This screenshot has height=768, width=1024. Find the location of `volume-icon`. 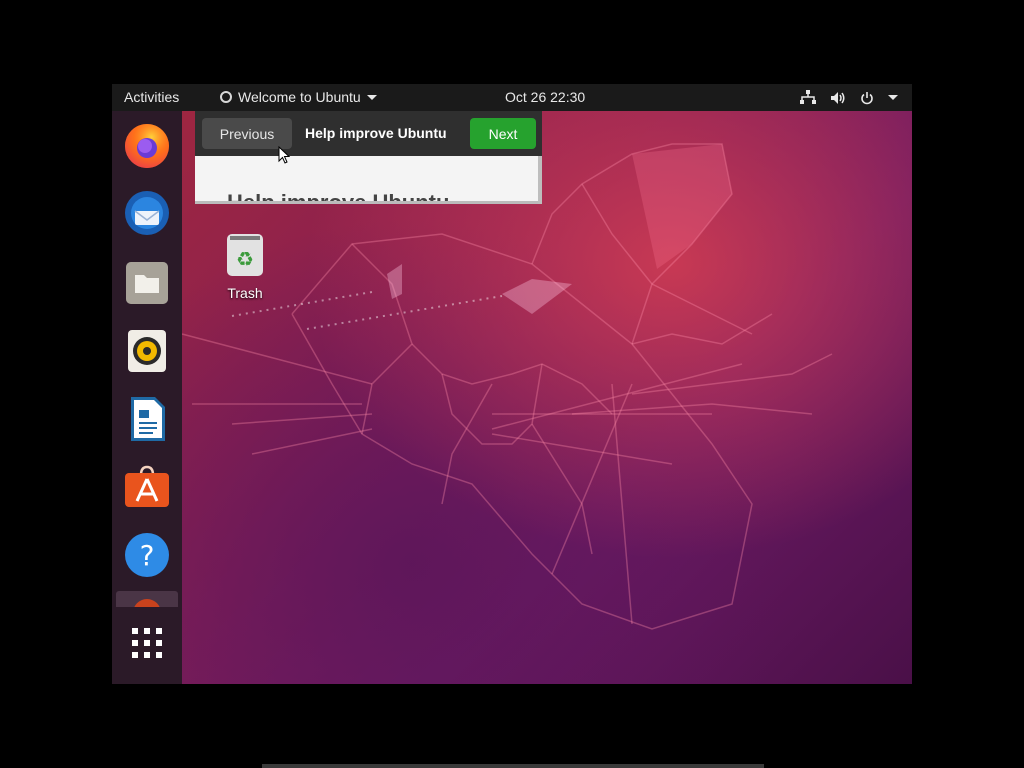

volume-icon is located at coordinates (838, 97).